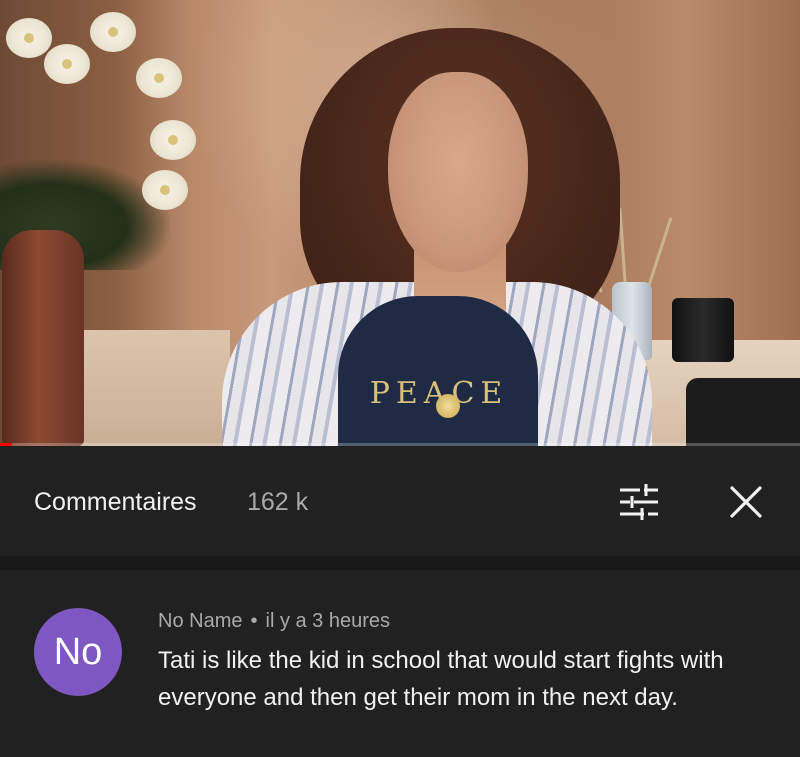 This screenshot has height=757, width=800. What do you see at coordinates (448, 406) in the screenshot?
I see `necklace-pendant` at bounding box center [448, 406].